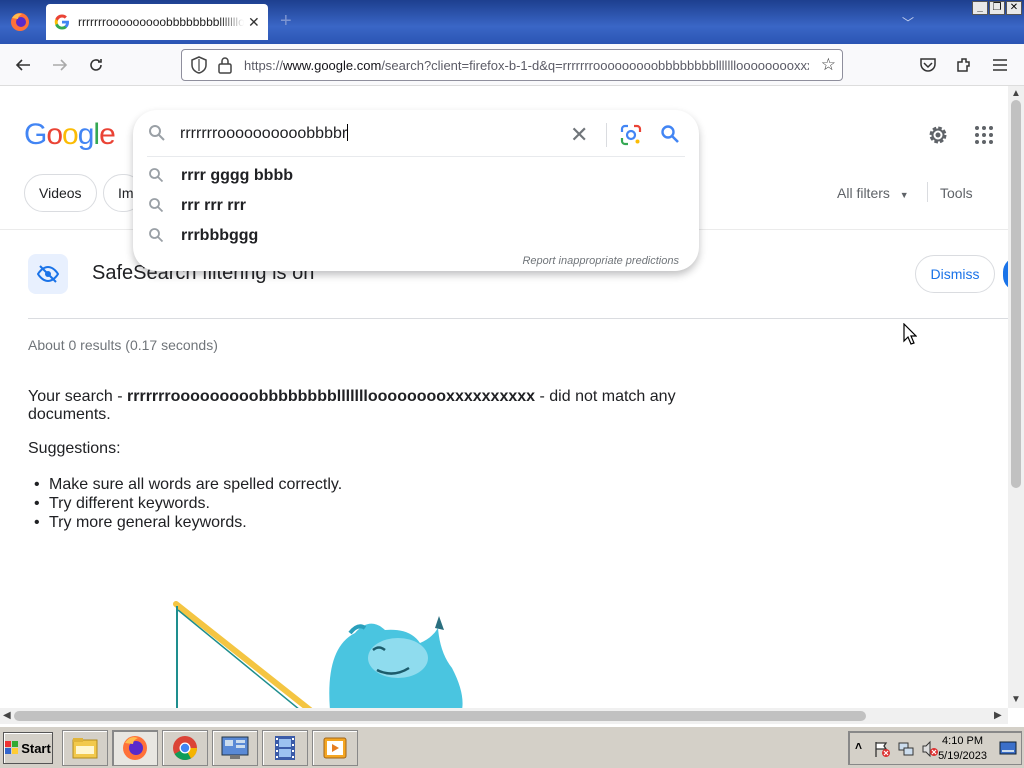 The width and height of the screenshot is (1024, 768). What do you see at coordinates (36, 748) in the screenshot?
I see `start-label: Start` at bounding box center [36, 748].